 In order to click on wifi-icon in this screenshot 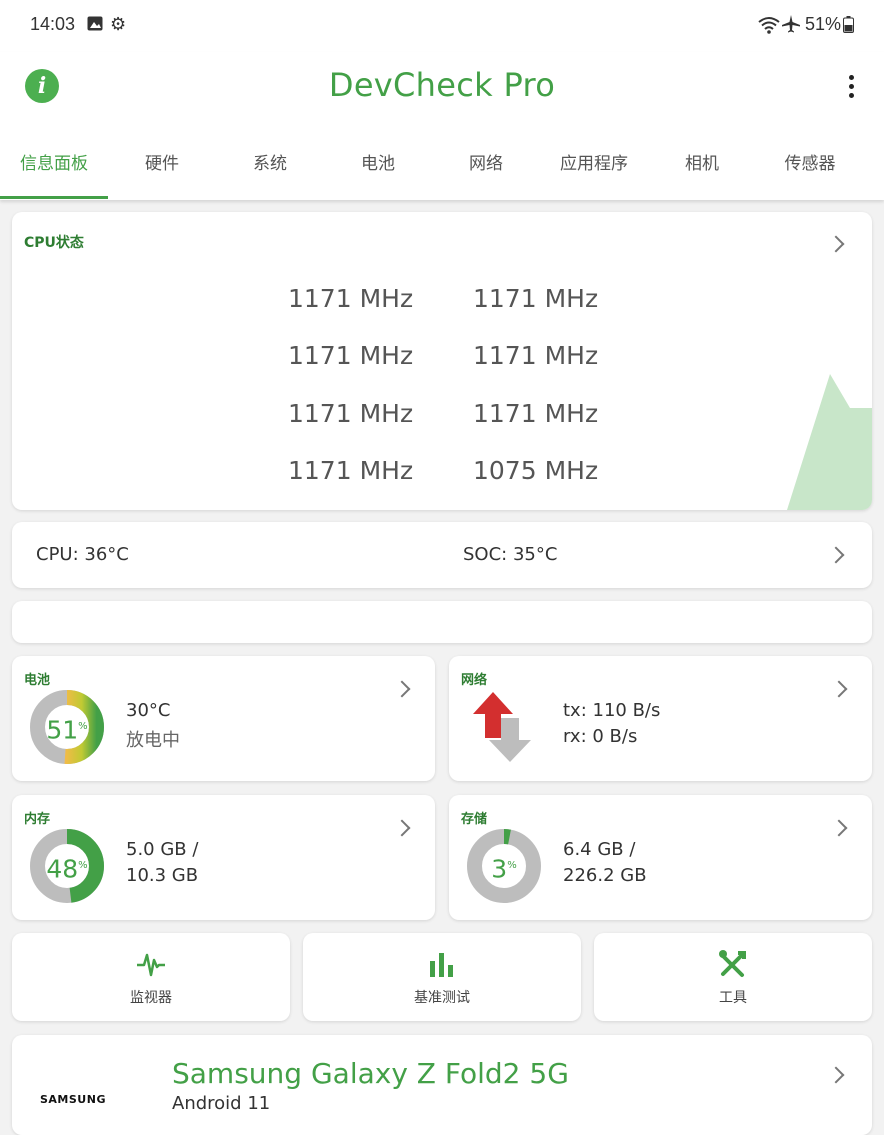, I will do `click(769, 25)`.